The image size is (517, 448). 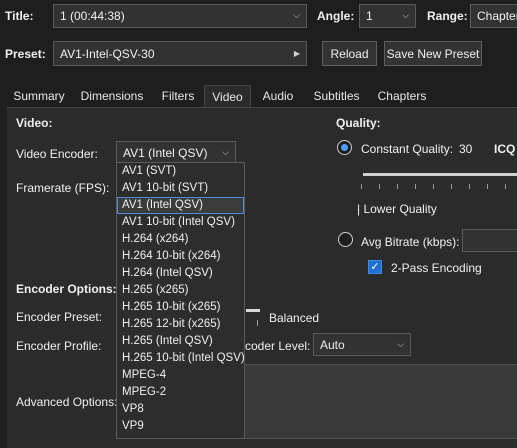 What do you see at coordinates (180, 188) in the screenshot?
I see `encoder-option: AV1 10-bit (SVT)` at bounding box center [180, 188].